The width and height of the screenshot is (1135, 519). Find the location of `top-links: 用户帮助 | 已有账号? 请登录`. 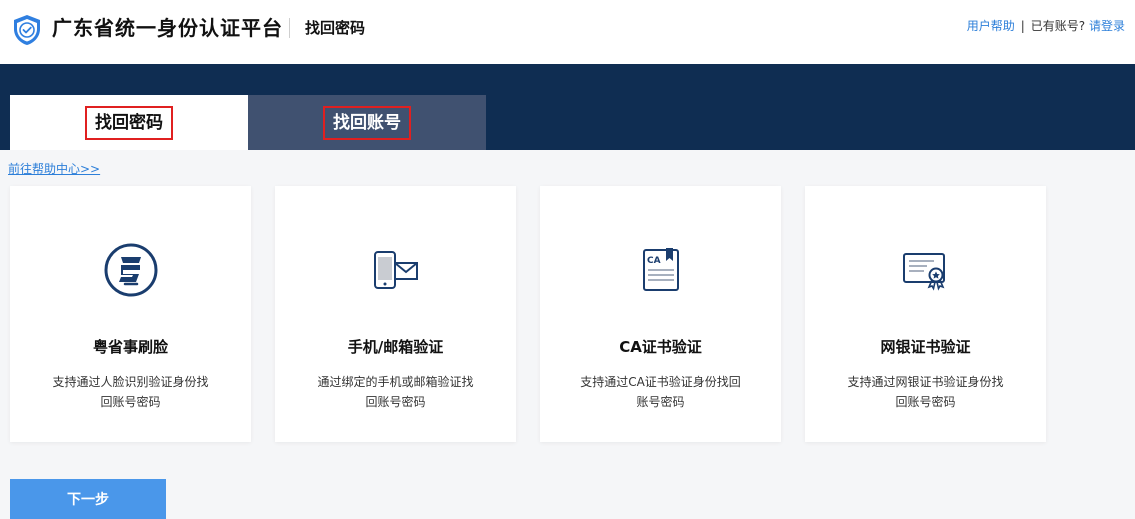

top-links: 用户帮助 | 已有账号? 请登录 is located at coordinates (1046, 26).